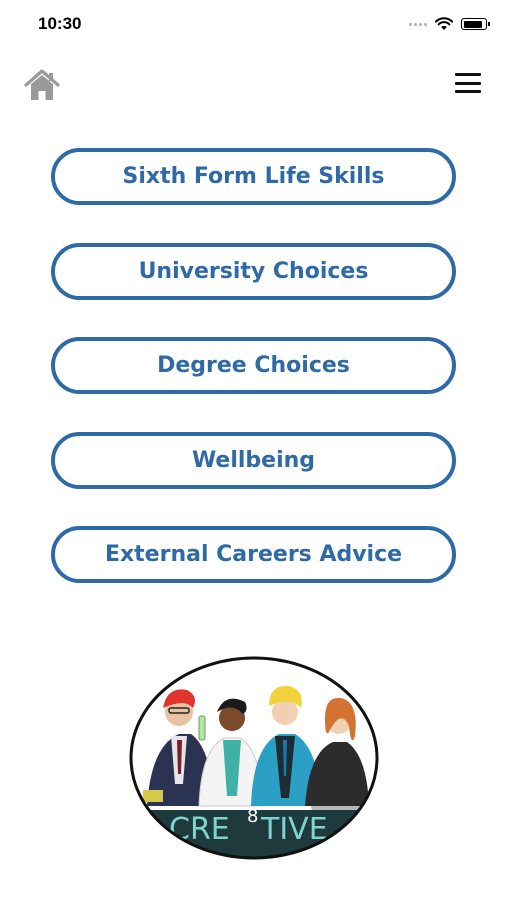 This screenshot has width=507, height=900. What do you see at coordinates (468, 83) in the screenshot?
I see `hamburger-menu-button` at bounding box center [468, 83].